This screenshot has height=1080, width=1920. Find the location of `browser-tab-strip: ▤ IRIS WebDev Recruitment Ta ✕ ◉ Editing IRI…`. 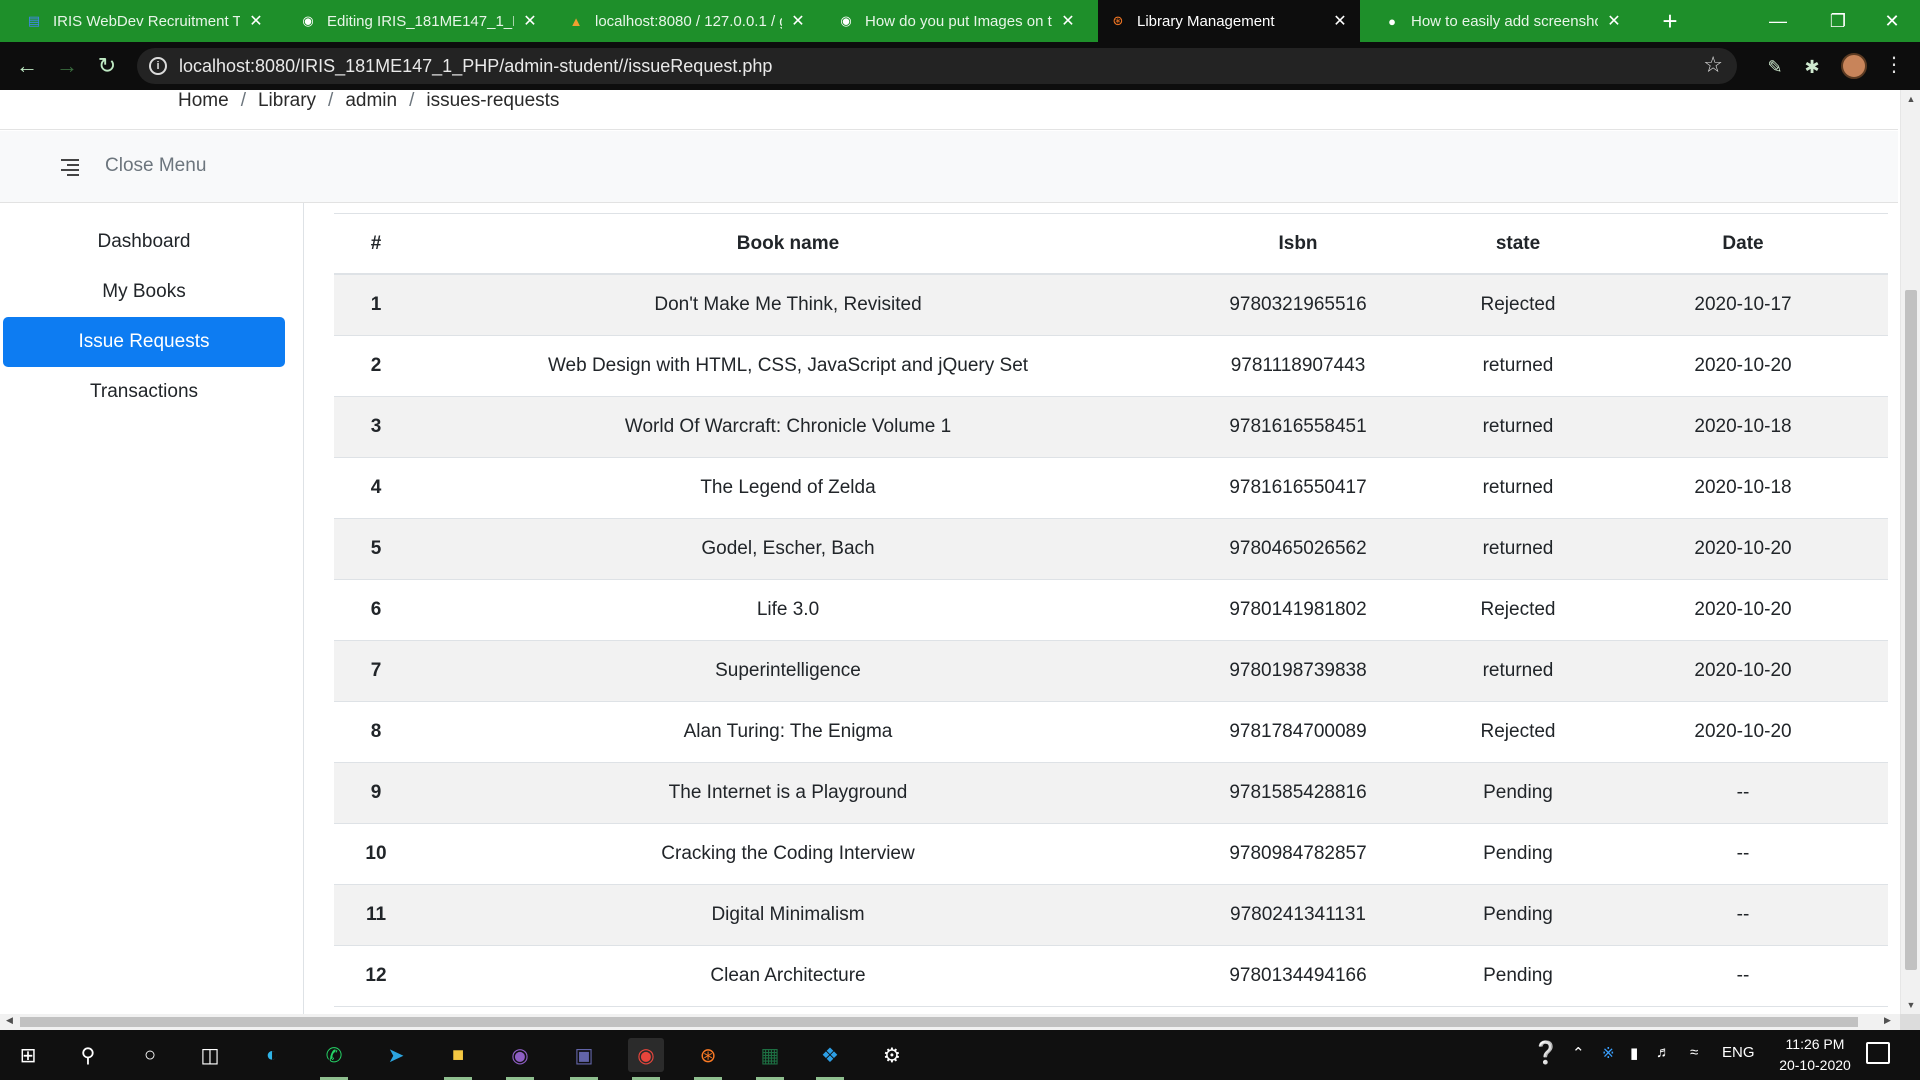

browser-tab-strip: ▤ IRIS WebDev Recruitment Ta ✕ ◉ Editing IRI… is located at coordinates (960, 21).